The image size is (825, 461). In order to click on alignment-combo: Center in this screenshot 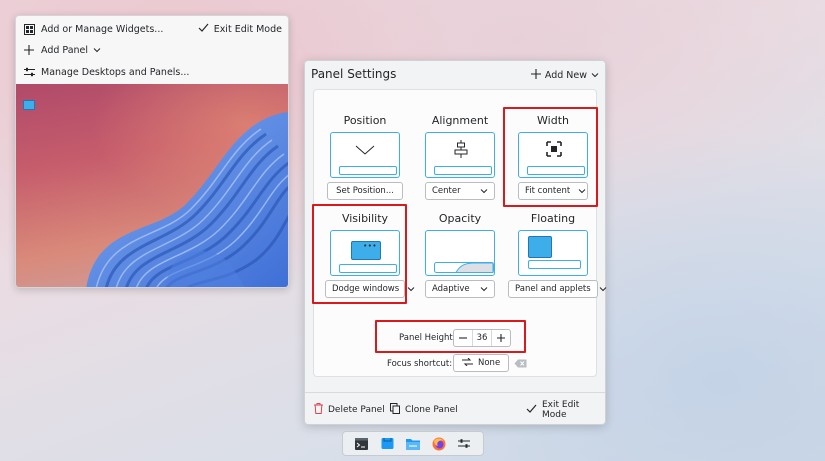, I will do `click(460, 191)`.